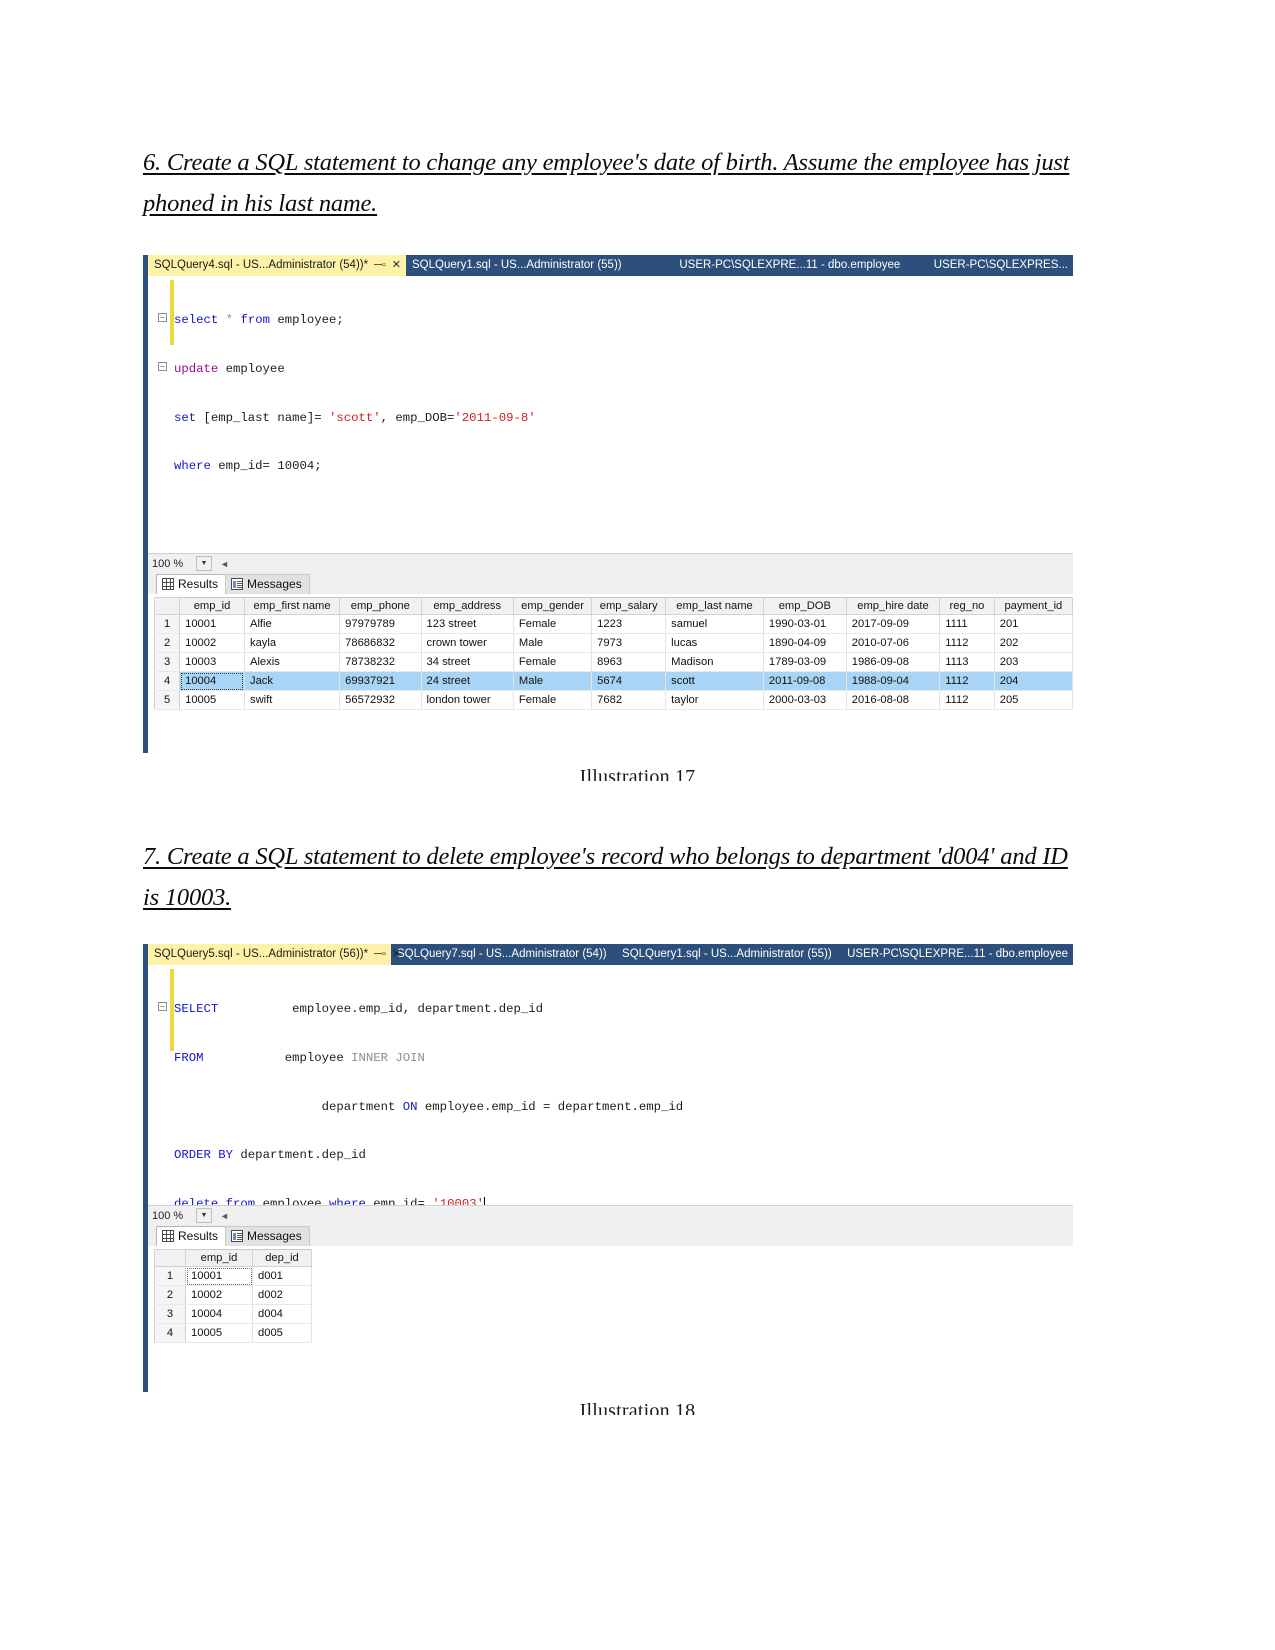 Image resolution: width=1275 pixels, height=1650 pixels. Describe the element at coordinates (629, 681) in the screenshot. I see `cell-emp-salary: 5674` at that location.